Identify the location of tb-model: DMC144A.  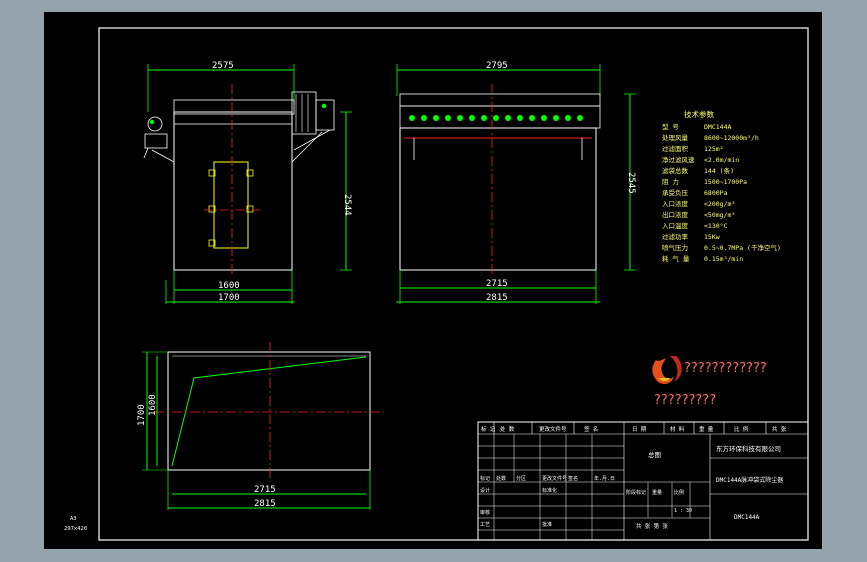
(747, 517).